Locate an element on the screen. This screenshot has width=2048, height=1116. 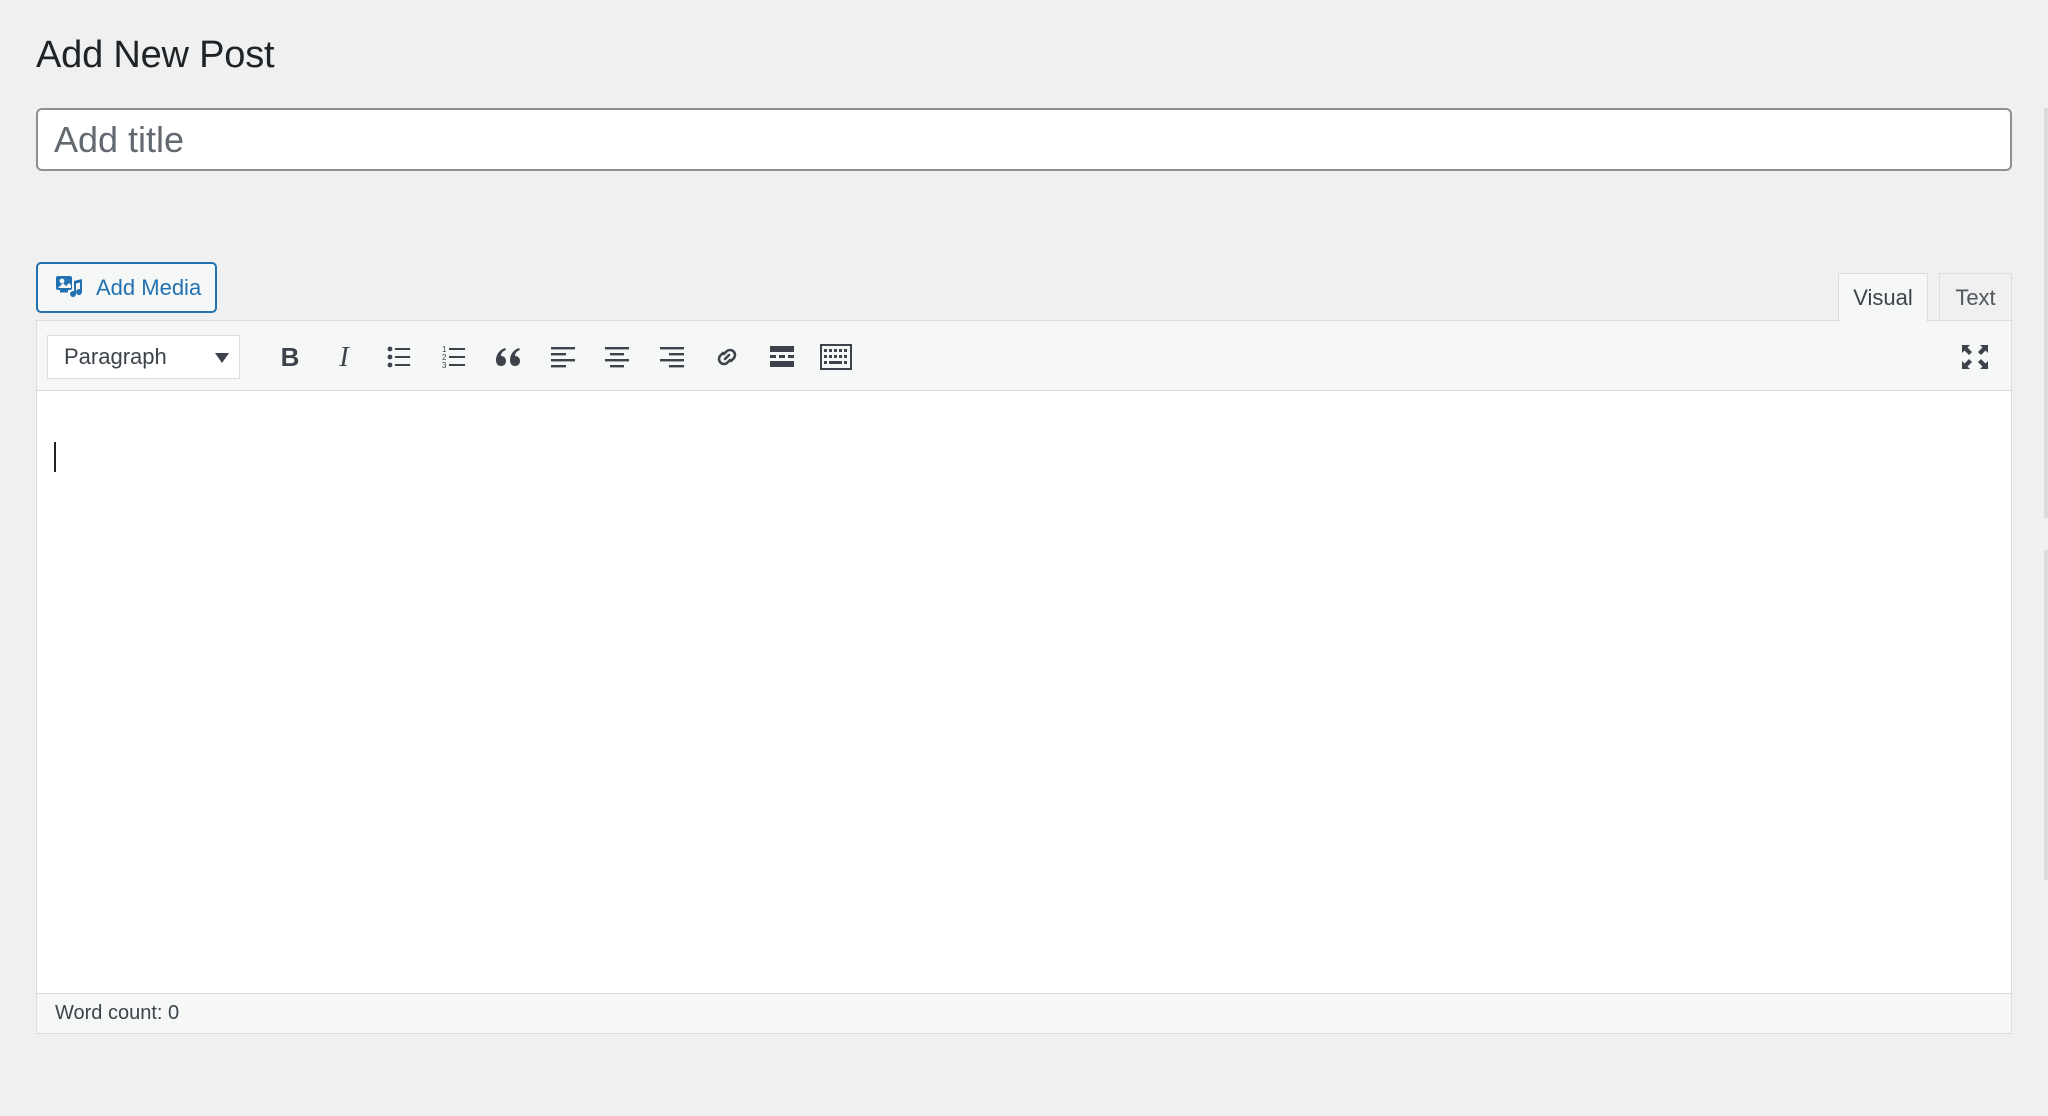
align-right-button is located at coordinates (672, 357).